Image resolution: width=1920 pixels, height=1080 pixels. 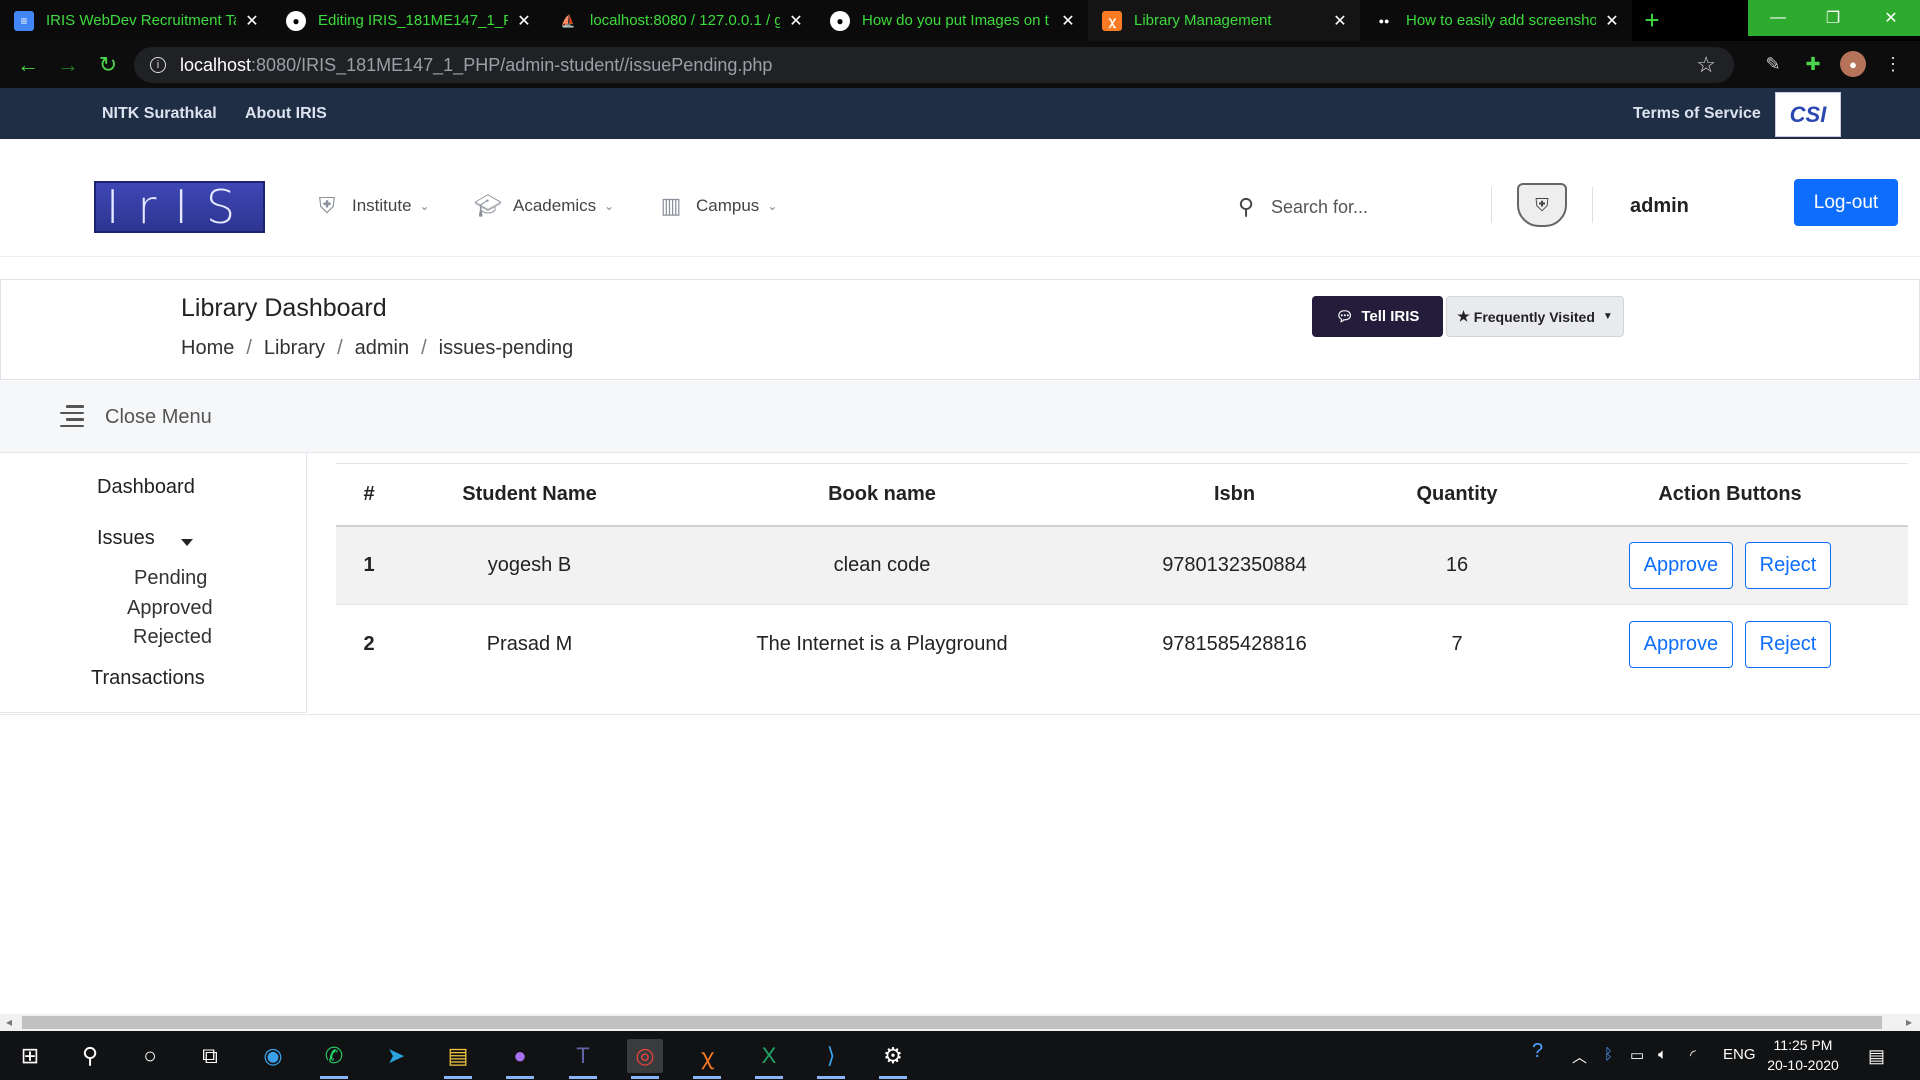 I want to click on volume-icon: 🔈︎, so click(x=1662, y=1054).